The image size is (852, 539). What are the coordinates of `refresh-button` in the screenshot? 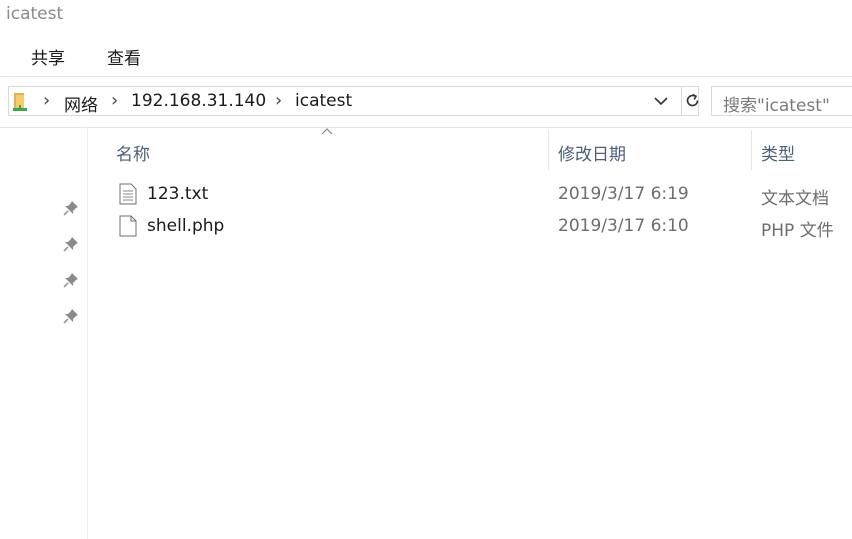 It's located at (690, 101).